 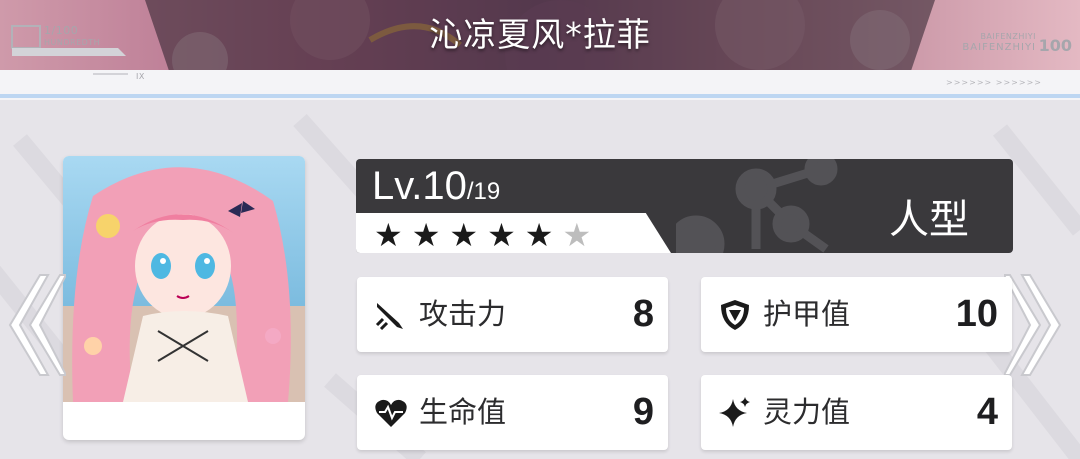 What do you see at coordinates (856, 314) in the screenshot?
I see `stat-card-armor: 护甲值 10` at bounding box center [856, 314].